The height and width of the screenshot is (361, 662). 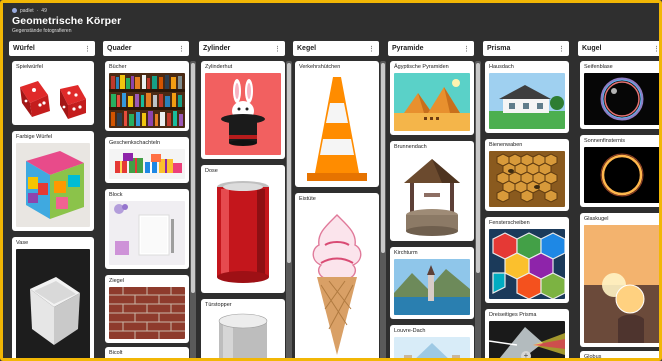 What do you see at coordinates (622, 175) in the screenshot?
I see `solar-eclipse-illustration` at bounding box center [622, 175].